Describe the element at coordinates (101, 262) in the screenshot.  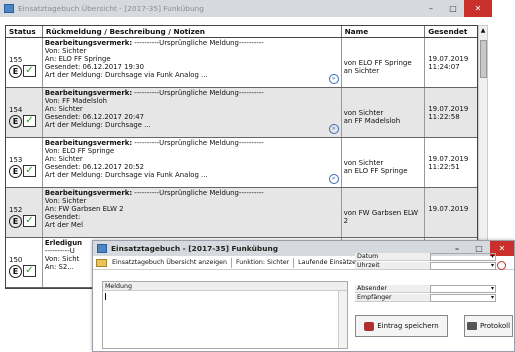
I see `folder-icon` at that location.